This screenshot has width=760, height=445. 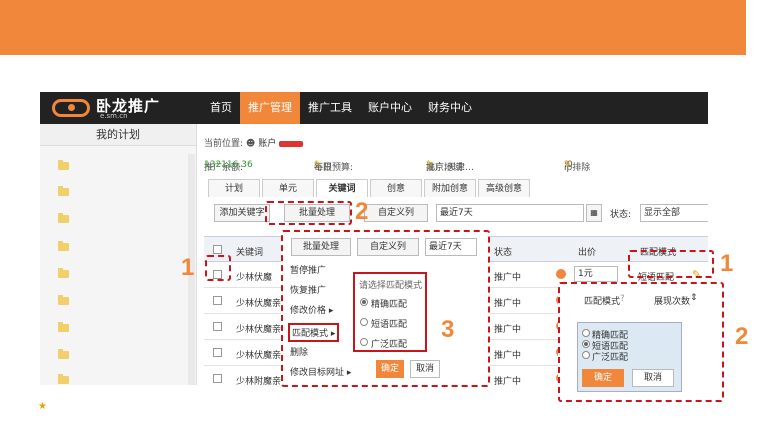 I want to click on menu-item-resume: 恢复推广, so click(x=308, y=289).